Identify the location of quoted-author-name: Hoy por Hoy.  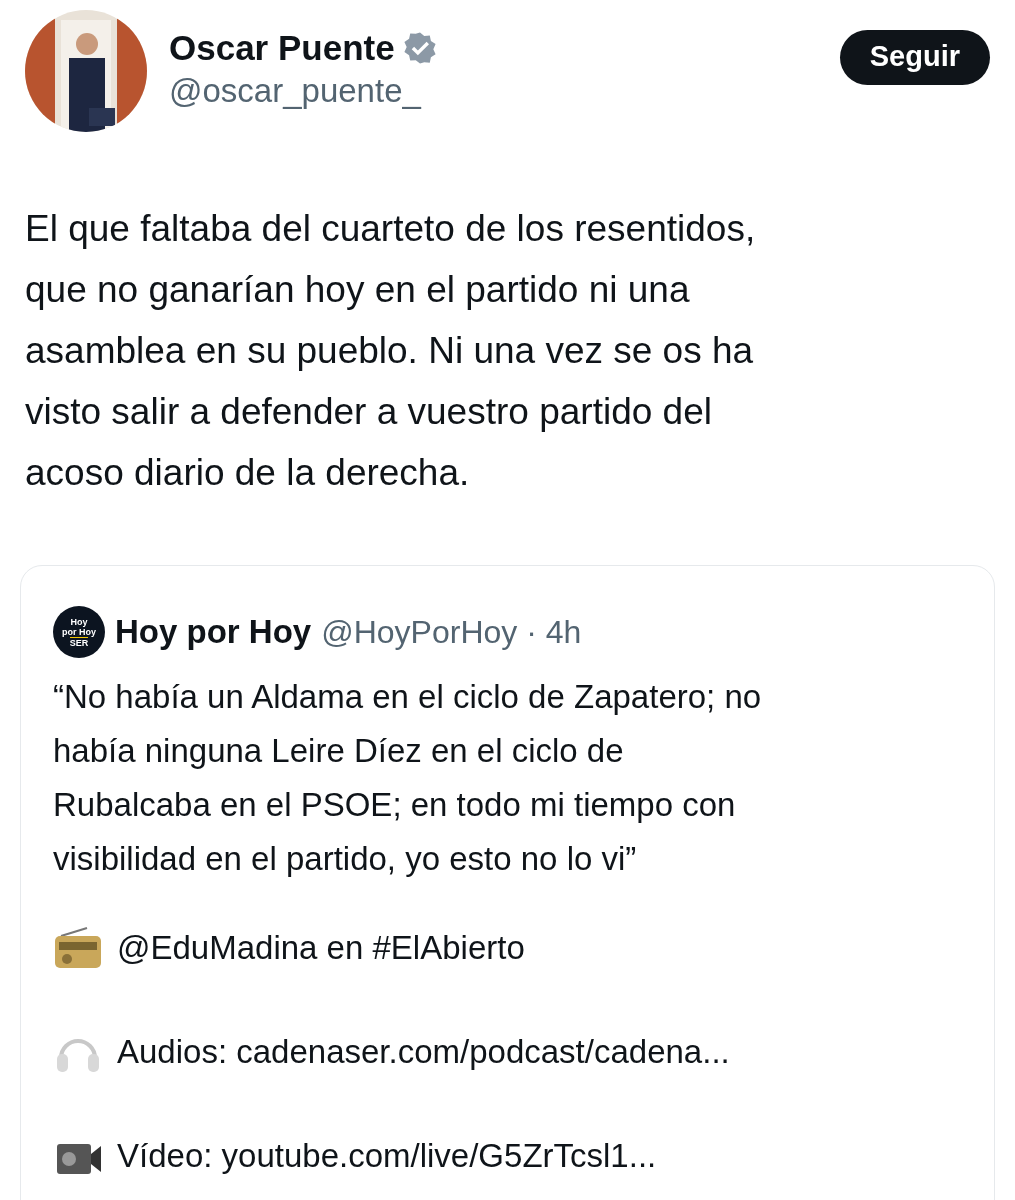
(213, 632).